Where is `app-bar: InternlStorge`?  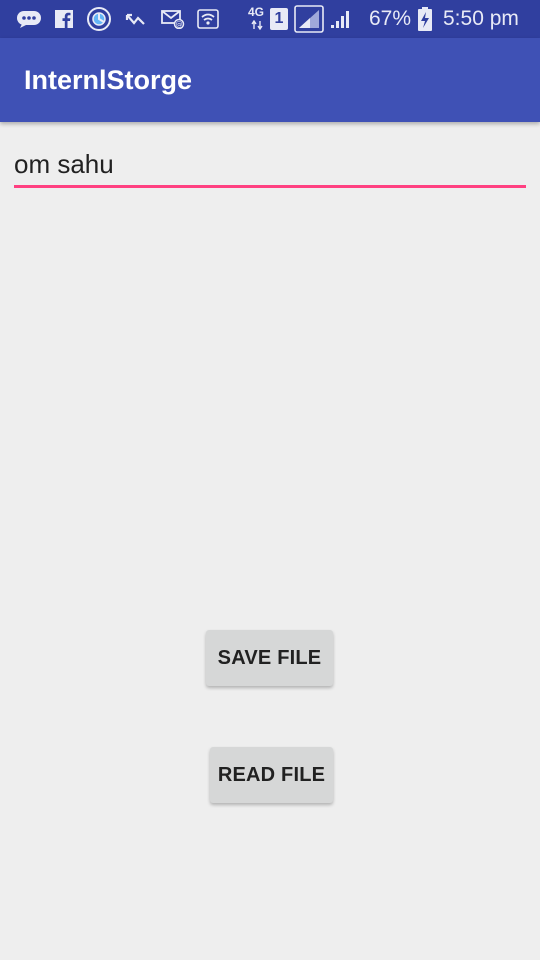 app-bar: InternlStorge is located at coordinates (270, 80).